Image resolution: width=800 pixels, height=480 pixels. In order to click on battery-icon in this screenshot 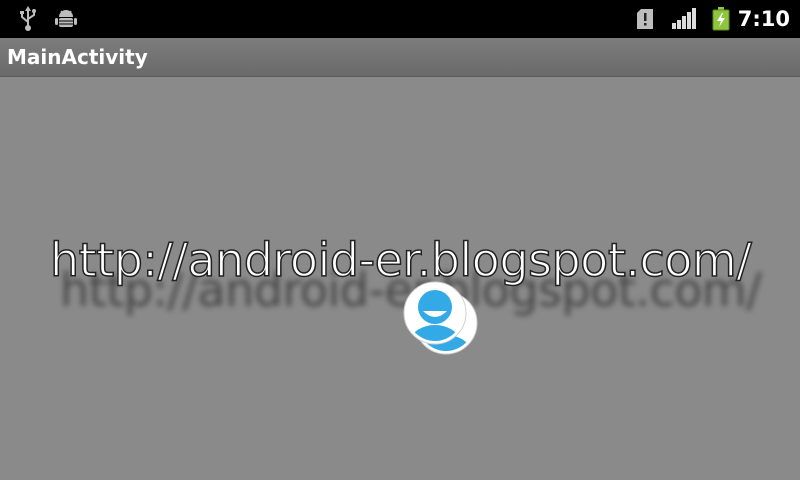, I will do `click(721, 19)`.